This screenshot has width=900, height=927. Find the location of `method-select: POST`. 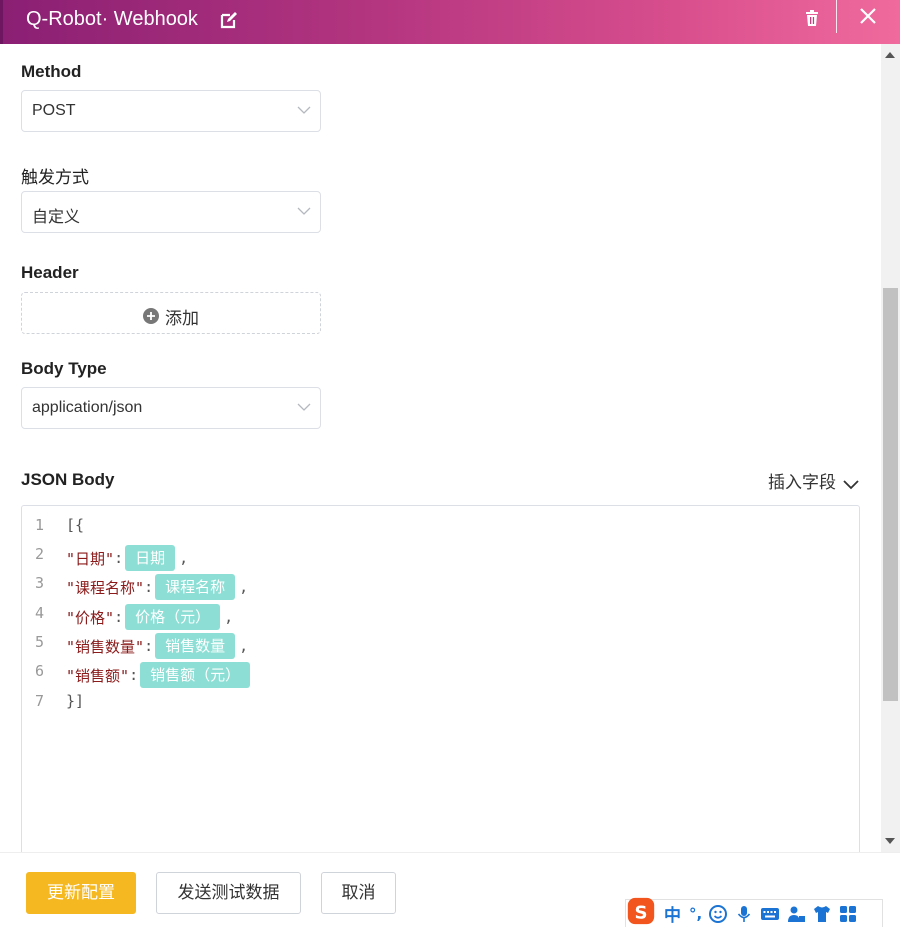

method-select: POST is located at coordinates (171, 111).